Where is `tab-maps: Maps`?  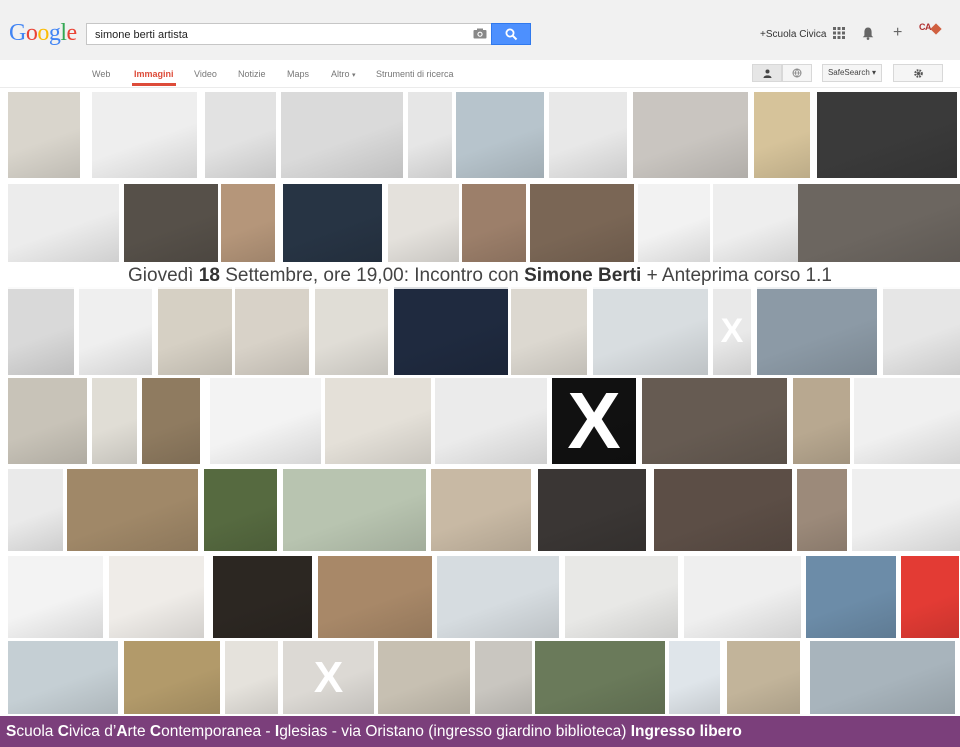
tab-maps: Maps is located at coordinates (298, 74).